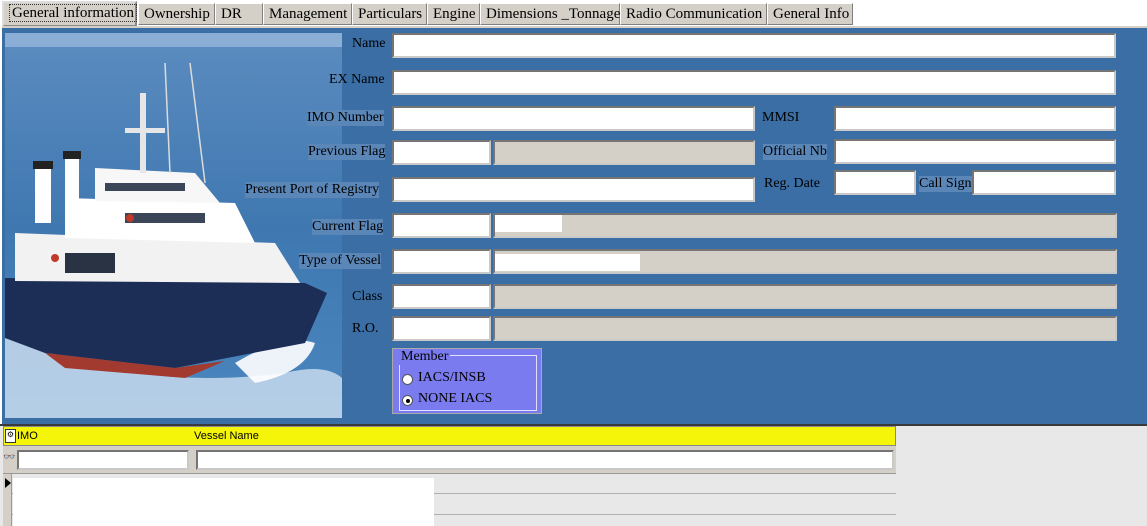 Image resolution: width=1147 pixels, height=526 pixels. I want to click on ro-name-field, so click(805, 328).